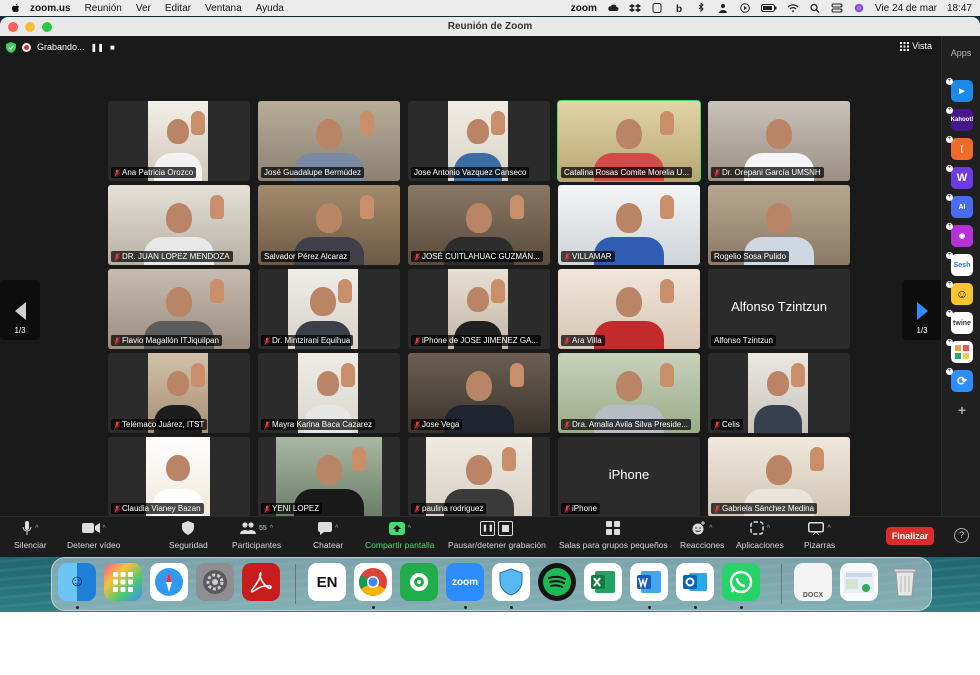 The image size is (980, 675). What do you see at coordinates (178, 8) in the screenshot?
I see `menu-item-editar: Editar` at bounding box center [178, 8].